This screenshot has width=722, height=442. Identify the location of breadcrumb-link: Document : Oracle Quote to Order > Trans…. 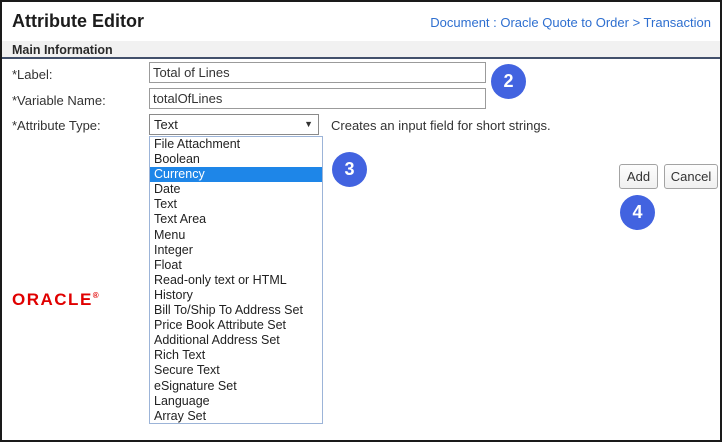
(570, 22).